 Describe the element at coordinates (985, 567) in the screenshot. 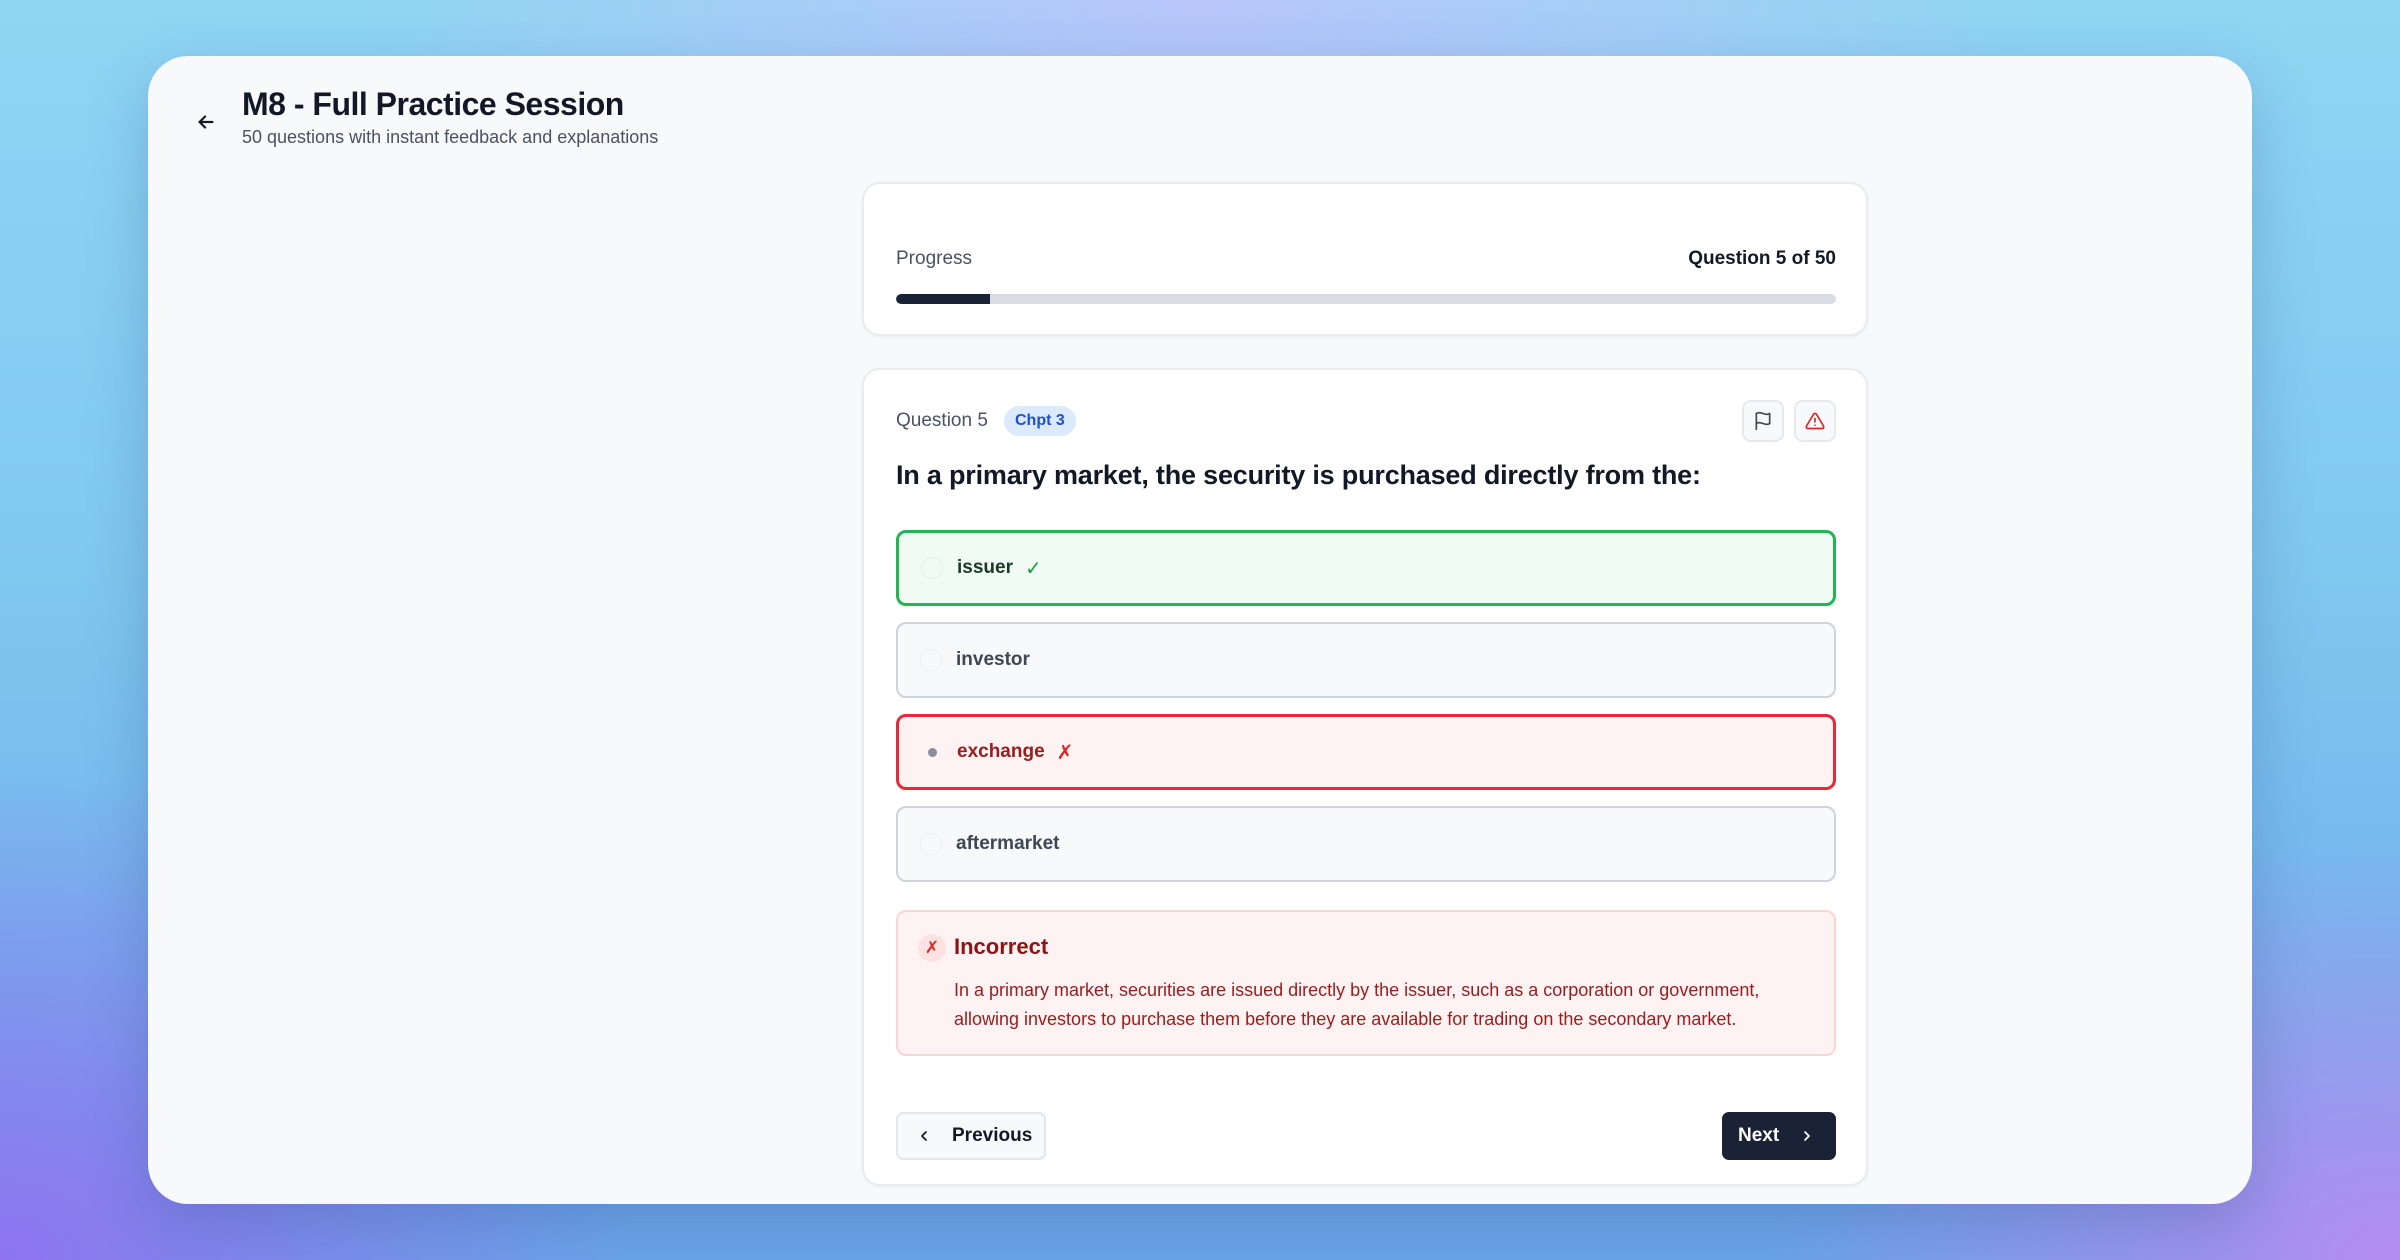

I see `option-label: issuer` at that location.